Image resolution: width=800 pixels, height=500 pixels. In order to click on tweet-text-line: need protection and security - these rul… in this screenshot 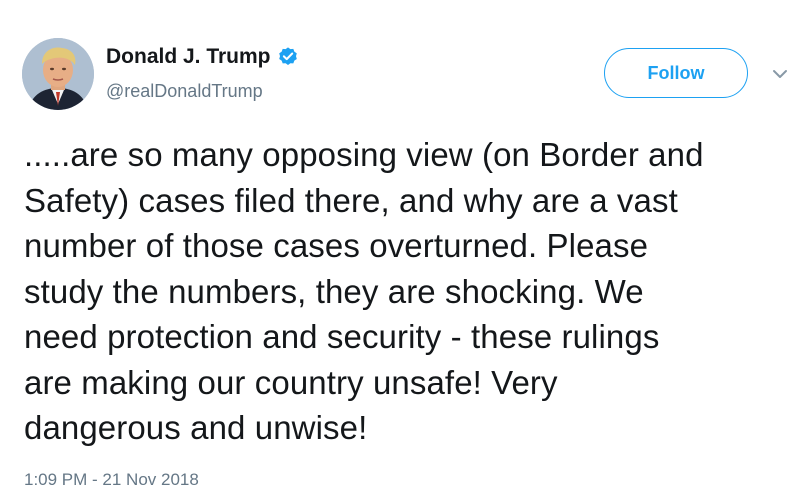, I will do `click(342, 336)`.